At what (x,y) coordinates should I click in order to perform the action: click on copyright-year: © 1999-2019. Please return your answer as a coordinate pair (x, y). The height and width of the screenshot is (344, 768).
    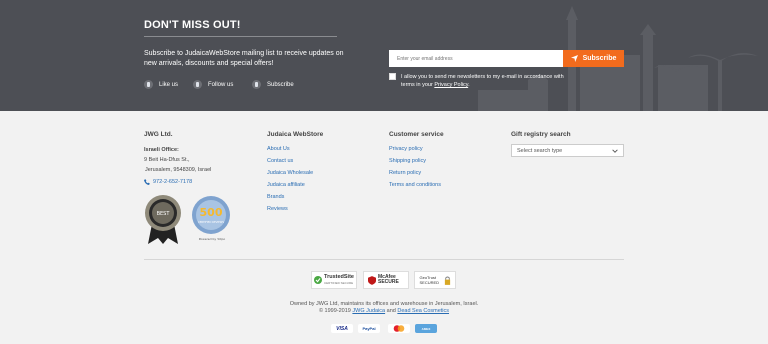
    Looking at the image, I should click on (334, 311).